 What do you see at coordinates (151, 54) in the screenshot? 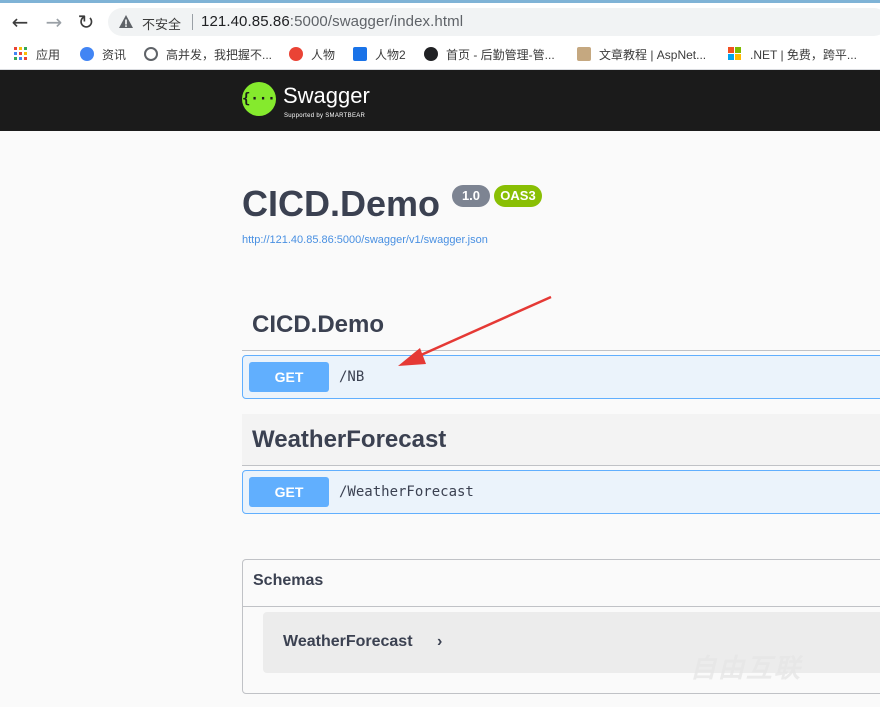
I see `bookmark-generic-icon` at bounding box center [151, 54].